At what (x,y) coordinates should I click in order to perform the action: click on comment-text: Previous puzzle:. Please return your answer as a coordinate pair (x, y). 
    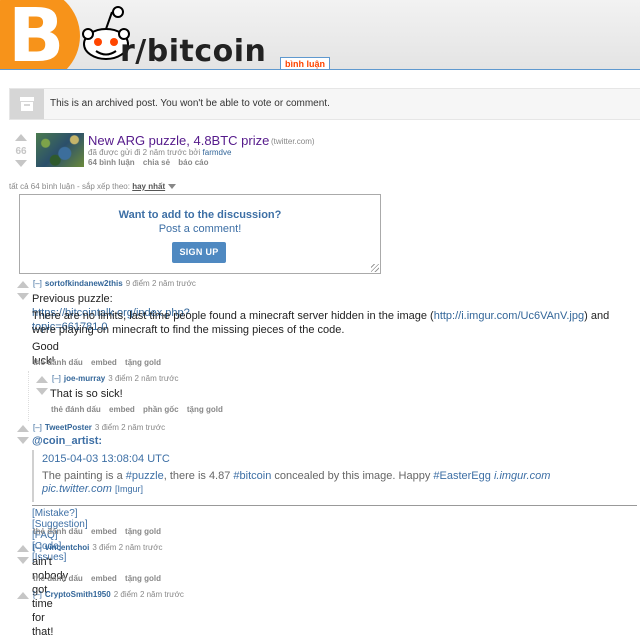
    Looking at the image, I should click on (72, 299).